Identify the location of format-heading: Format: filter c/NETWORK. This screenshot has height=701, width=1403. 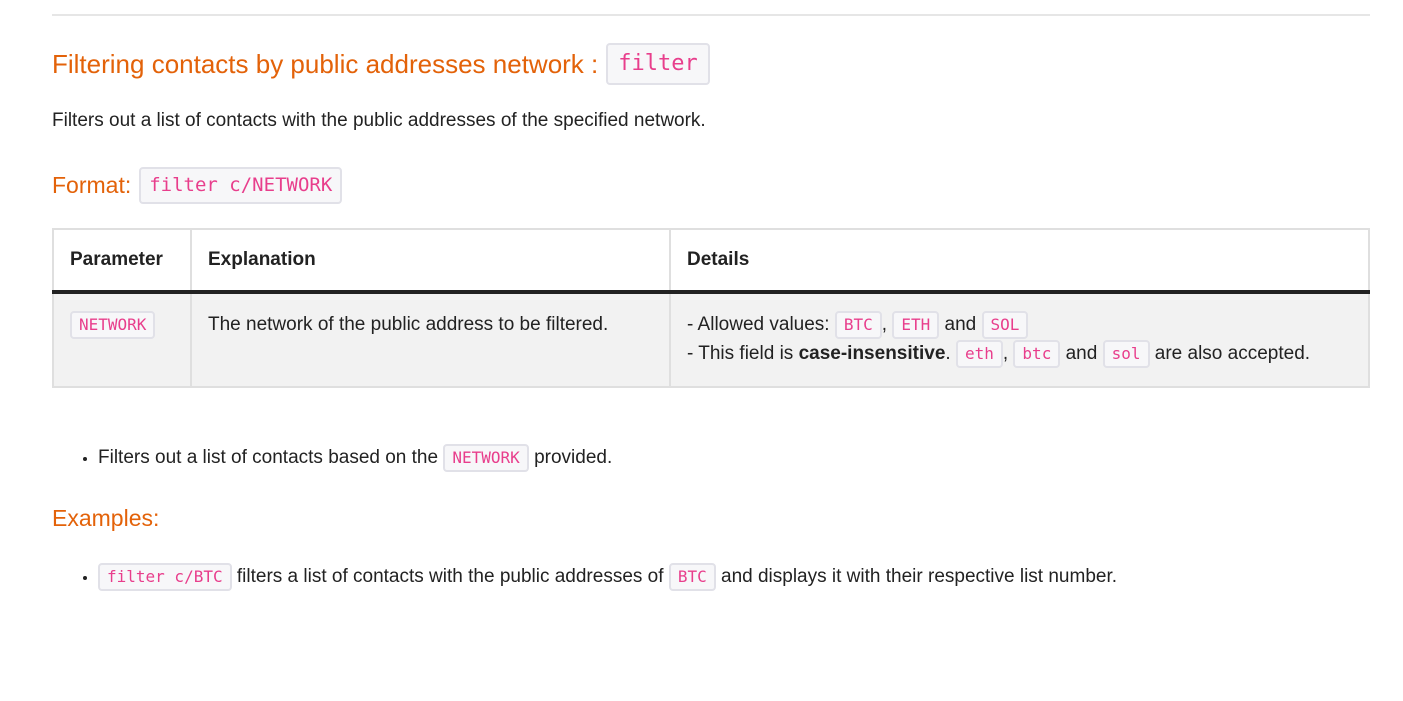
(197, 185).